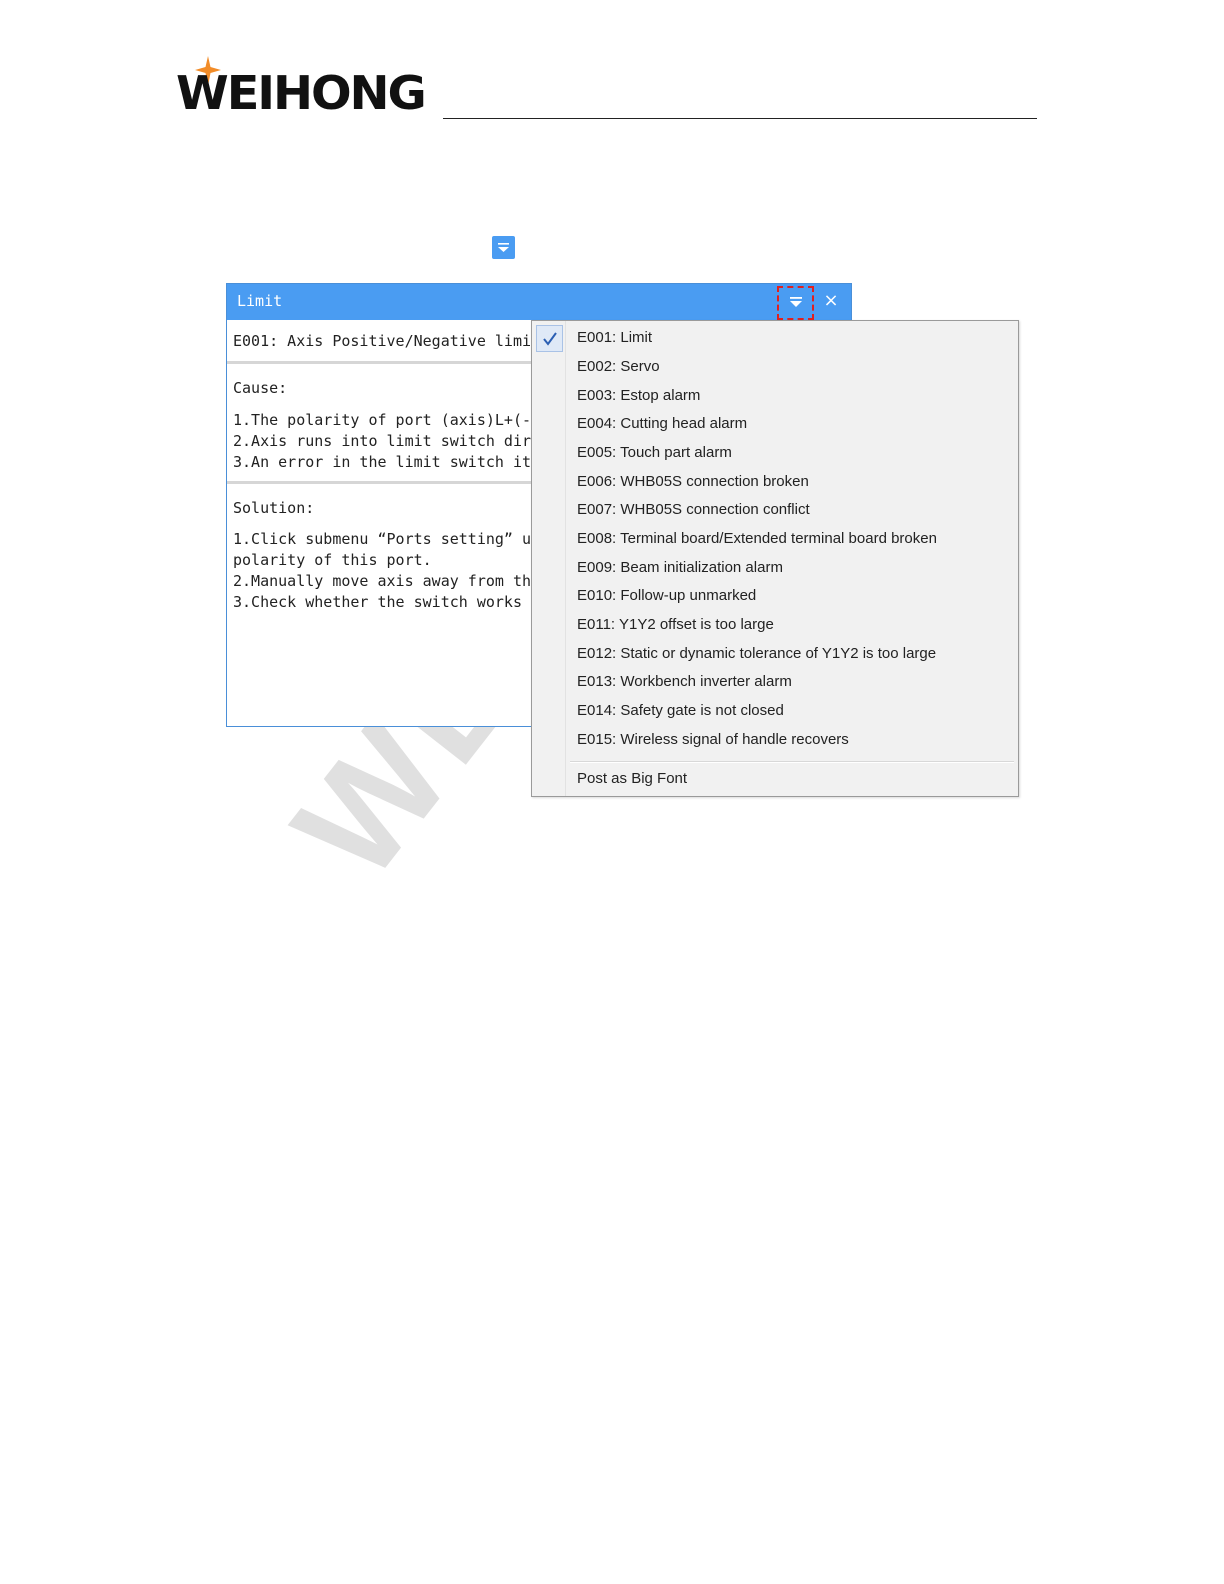 This screenshot has width=1224, height=1584. What do you see at coordinates (792, 762) in the screenshot?
I see `menu-separator` at bounding box center [792, 762].